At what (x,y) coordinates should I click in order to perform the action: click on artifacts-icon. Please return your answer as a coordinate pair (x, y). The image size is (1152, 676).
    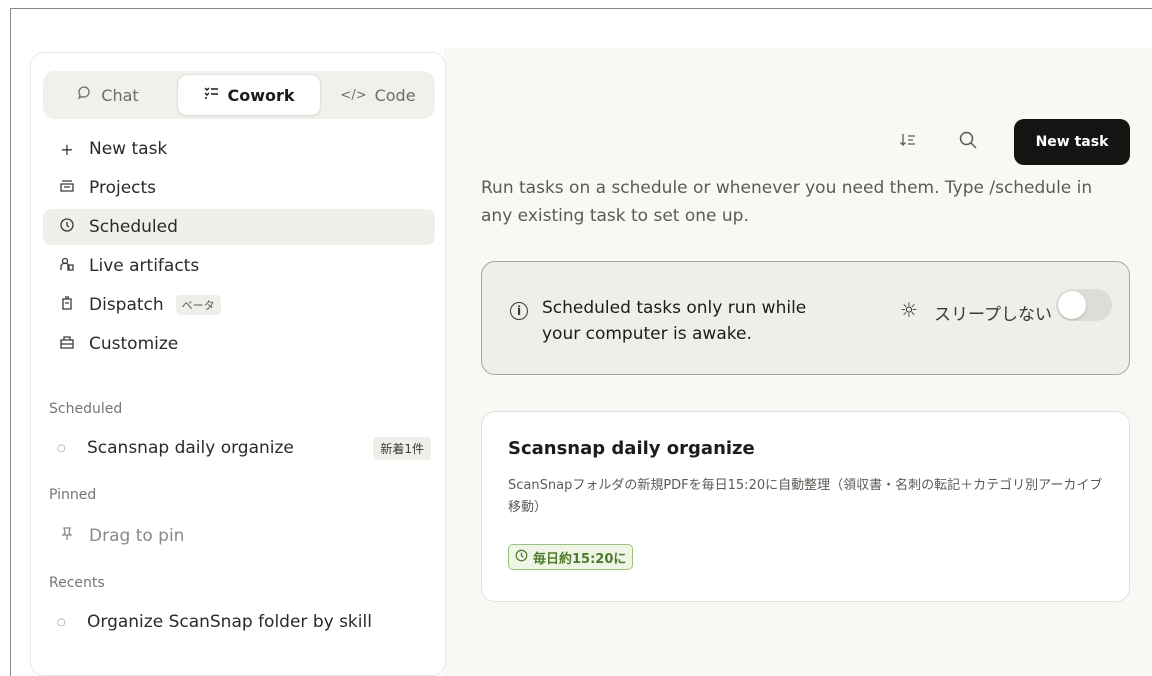
    Looking at the image, I should click on (67, 266).